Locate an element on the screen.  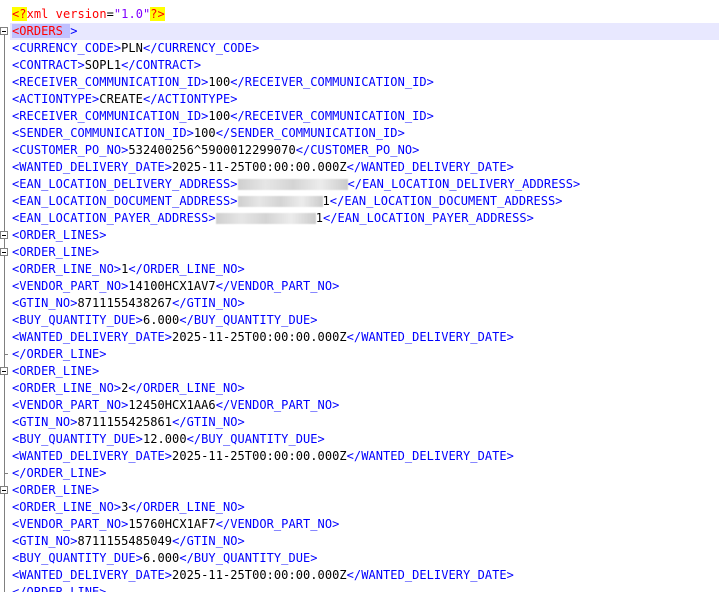
element-value: 12.000 is located at coordinates (164, 439).